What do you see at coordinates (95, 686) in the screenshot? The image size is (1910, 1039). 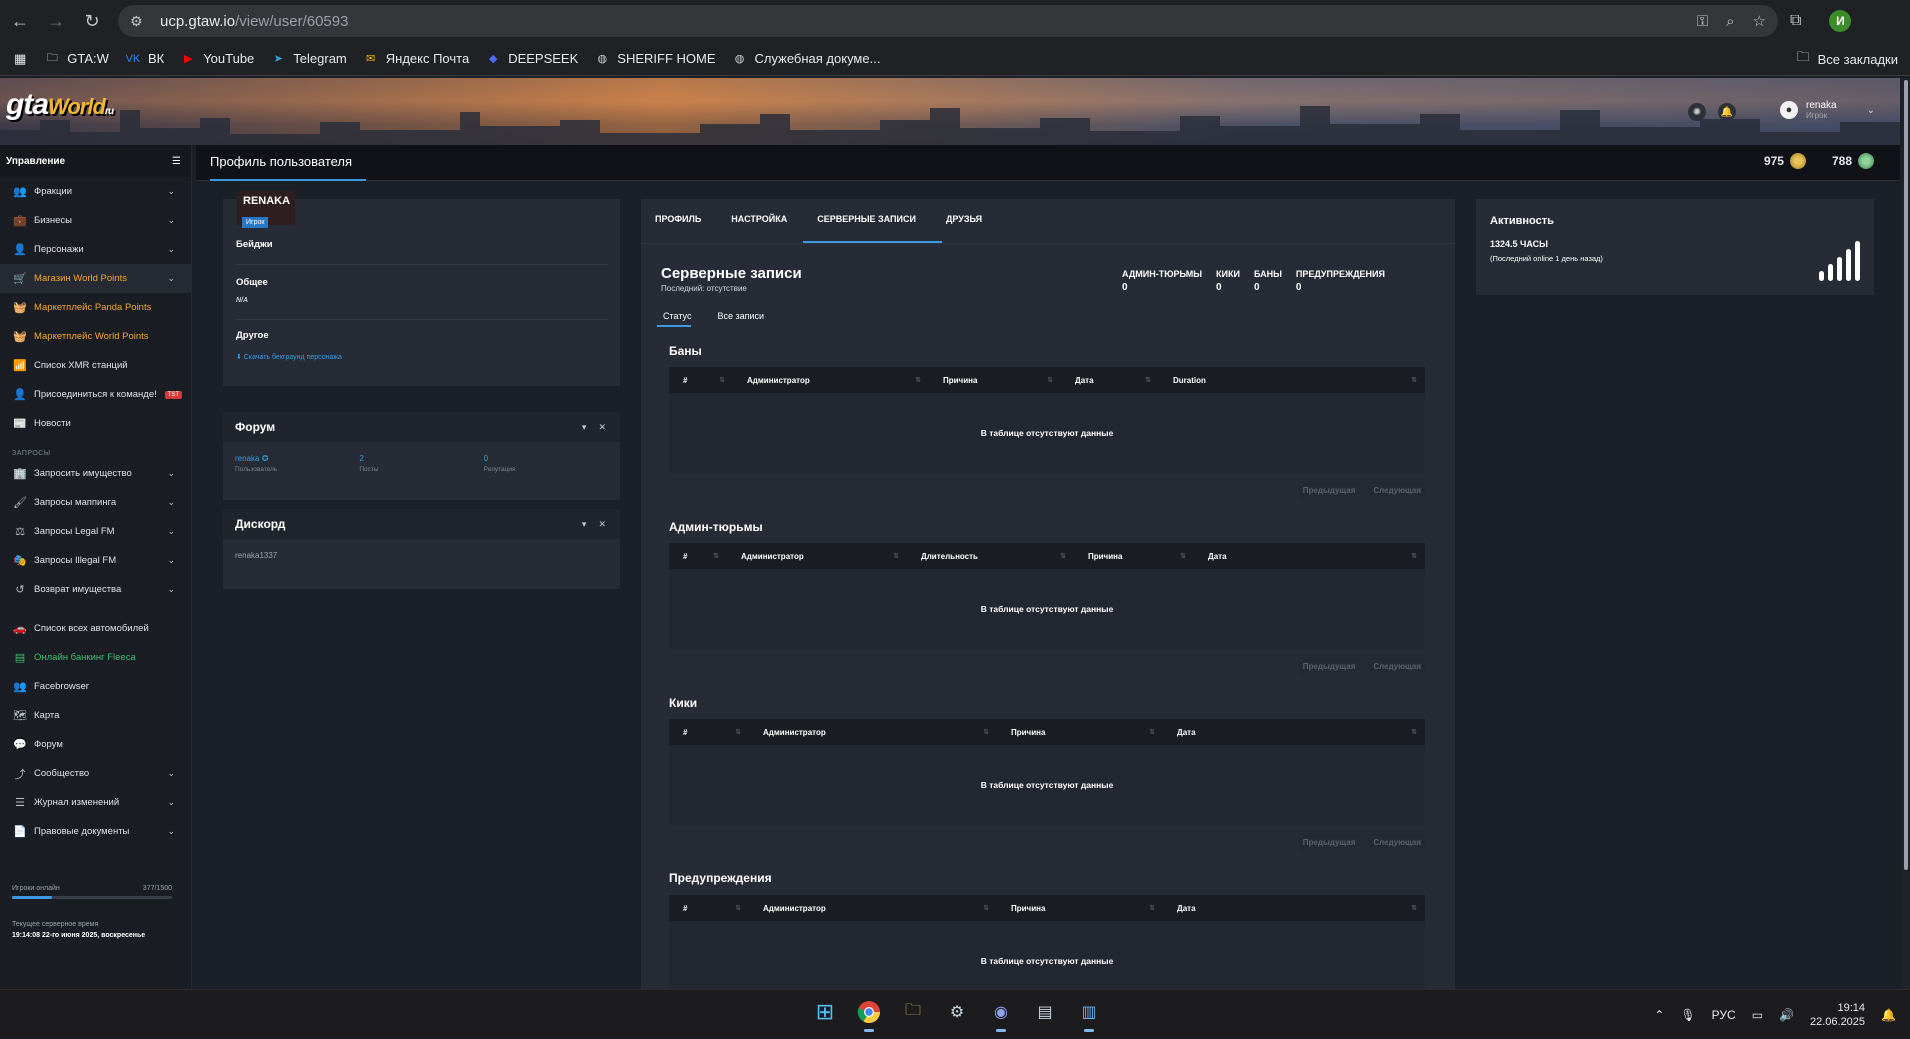 I see `sidebar-item-items_bottom-2: 👥 Facebrowser` at bounding box center [95, 686].